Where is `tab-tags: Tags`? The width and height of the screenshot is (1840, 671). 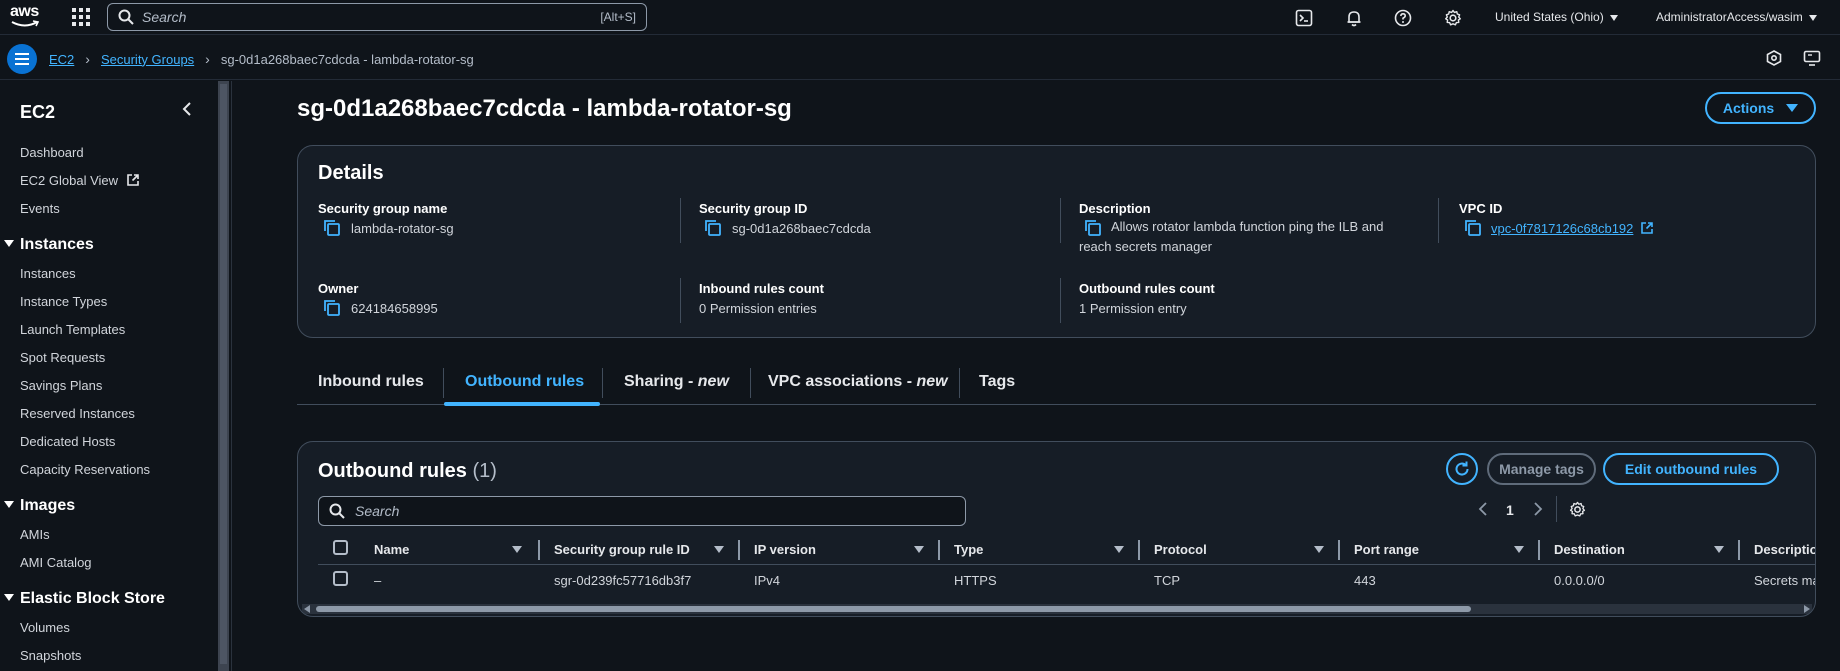 tab-tags: Tags is located at coordinates (997, 382).